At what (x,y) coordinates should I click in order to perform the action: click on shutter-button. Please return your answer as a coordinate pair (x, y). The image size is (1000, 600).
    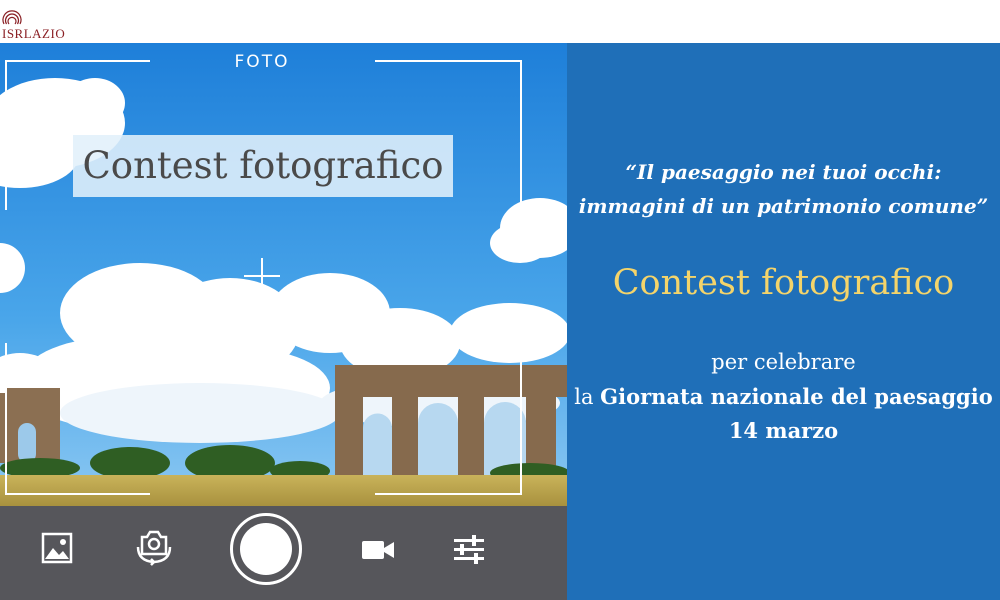
    Looking at the image, I should click on (266, 549).